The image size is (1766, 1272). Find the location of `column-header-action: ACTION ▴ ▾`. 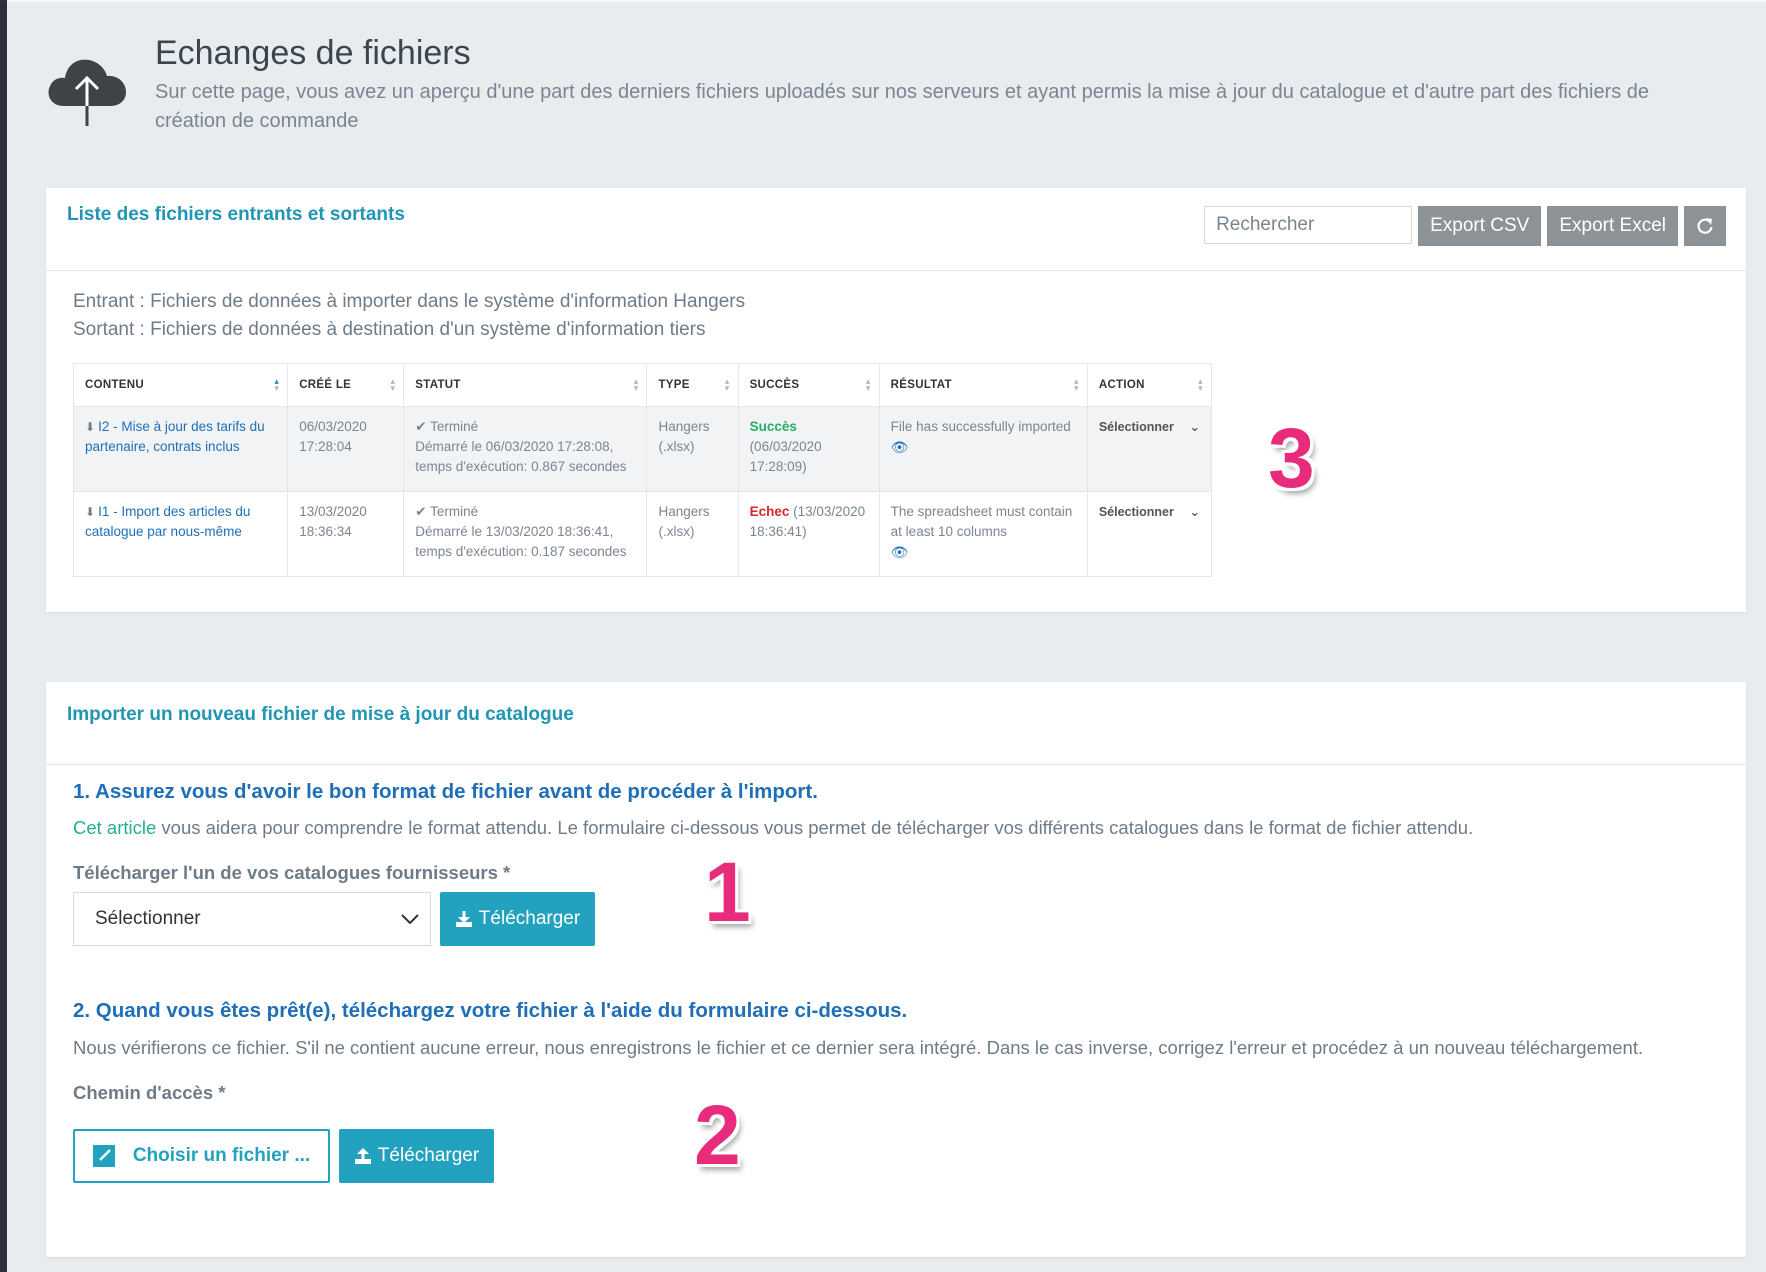

column-header-action: ACTION ▴ ▾ is located at coordinates (1149, 385).